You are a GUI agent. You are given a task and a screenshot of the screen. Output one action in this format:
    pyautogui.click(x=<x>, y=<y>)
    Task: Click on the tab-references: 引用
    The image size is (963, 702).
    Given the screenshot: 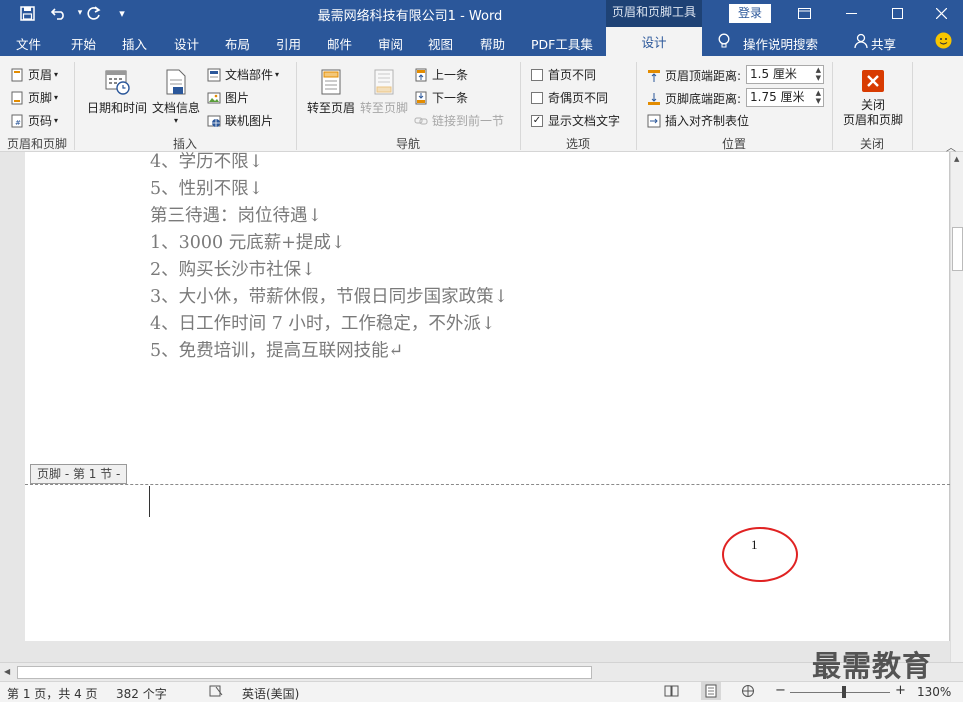 What is the action you would take?
    pyautogui.click(x=288, y=43)
    